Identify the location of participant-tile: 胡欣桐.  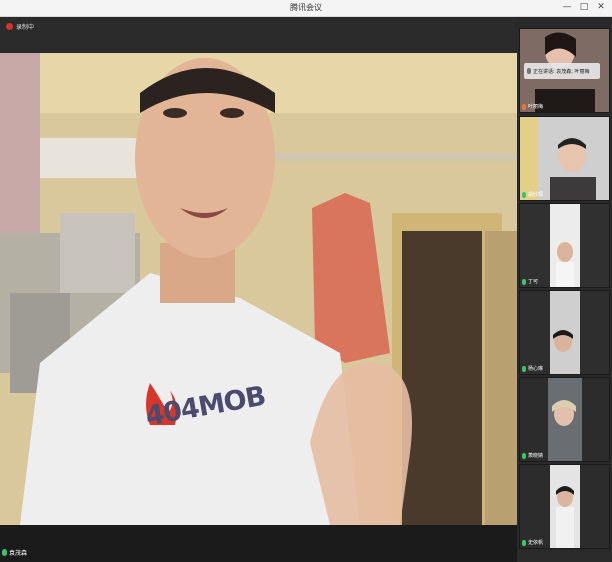
(564, 158).